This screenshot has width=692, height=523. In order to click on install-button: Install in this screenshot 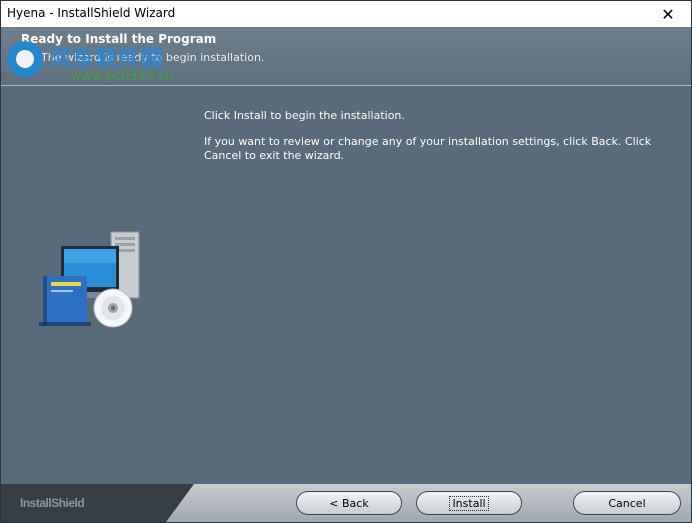, I will do `click(469, 503)`.